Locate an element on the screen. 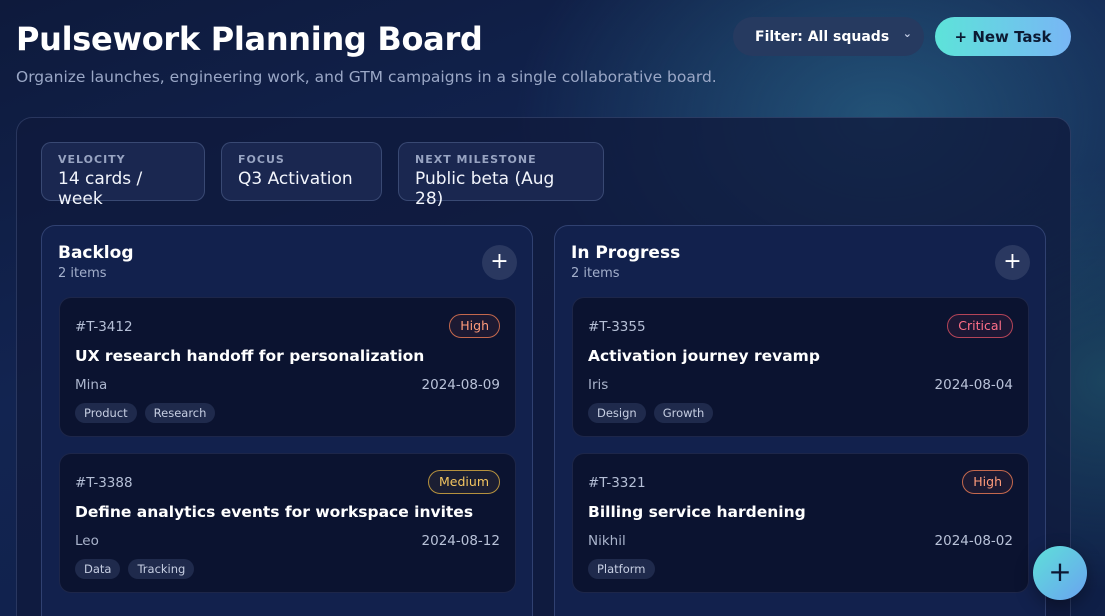 The height and width of the screenshot is (616, 1105). stat-value: Q3 Activation is located at coordinates (295, 179).